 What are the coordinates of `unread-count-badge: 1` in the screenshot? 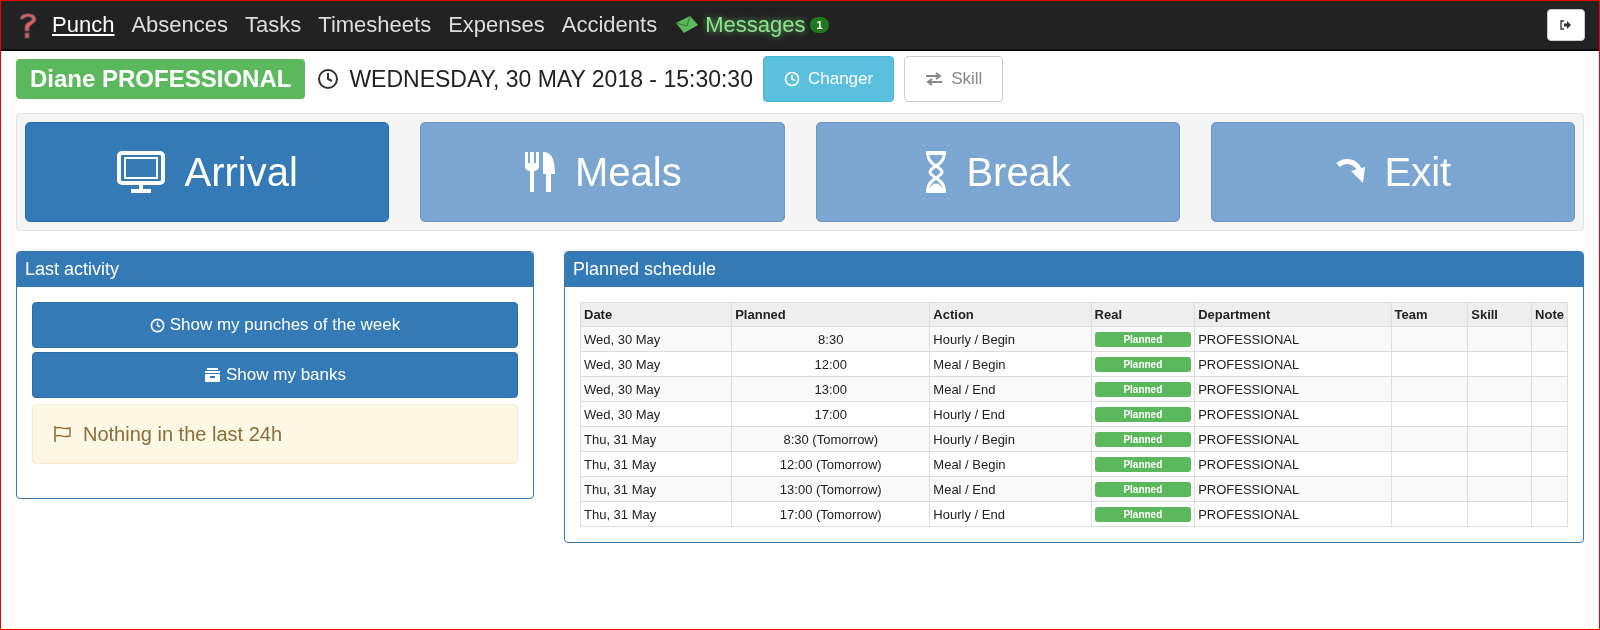 It's located at (819, 25).